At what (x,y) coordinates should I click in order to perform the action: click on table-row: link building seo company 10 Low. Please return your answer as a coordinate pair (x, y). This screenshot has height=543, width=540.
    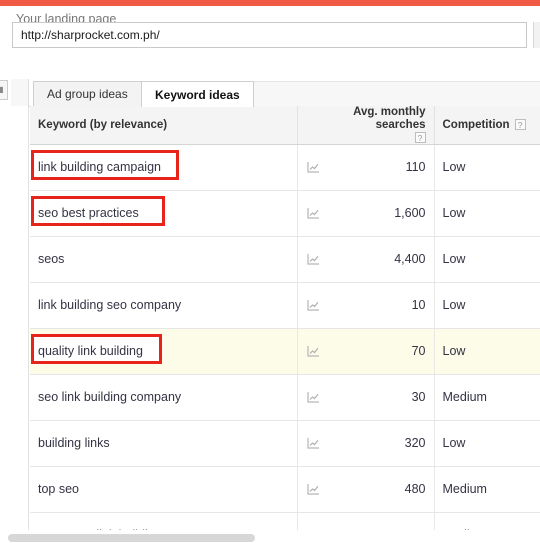
    Looking at the image, I should click on (285, 305).